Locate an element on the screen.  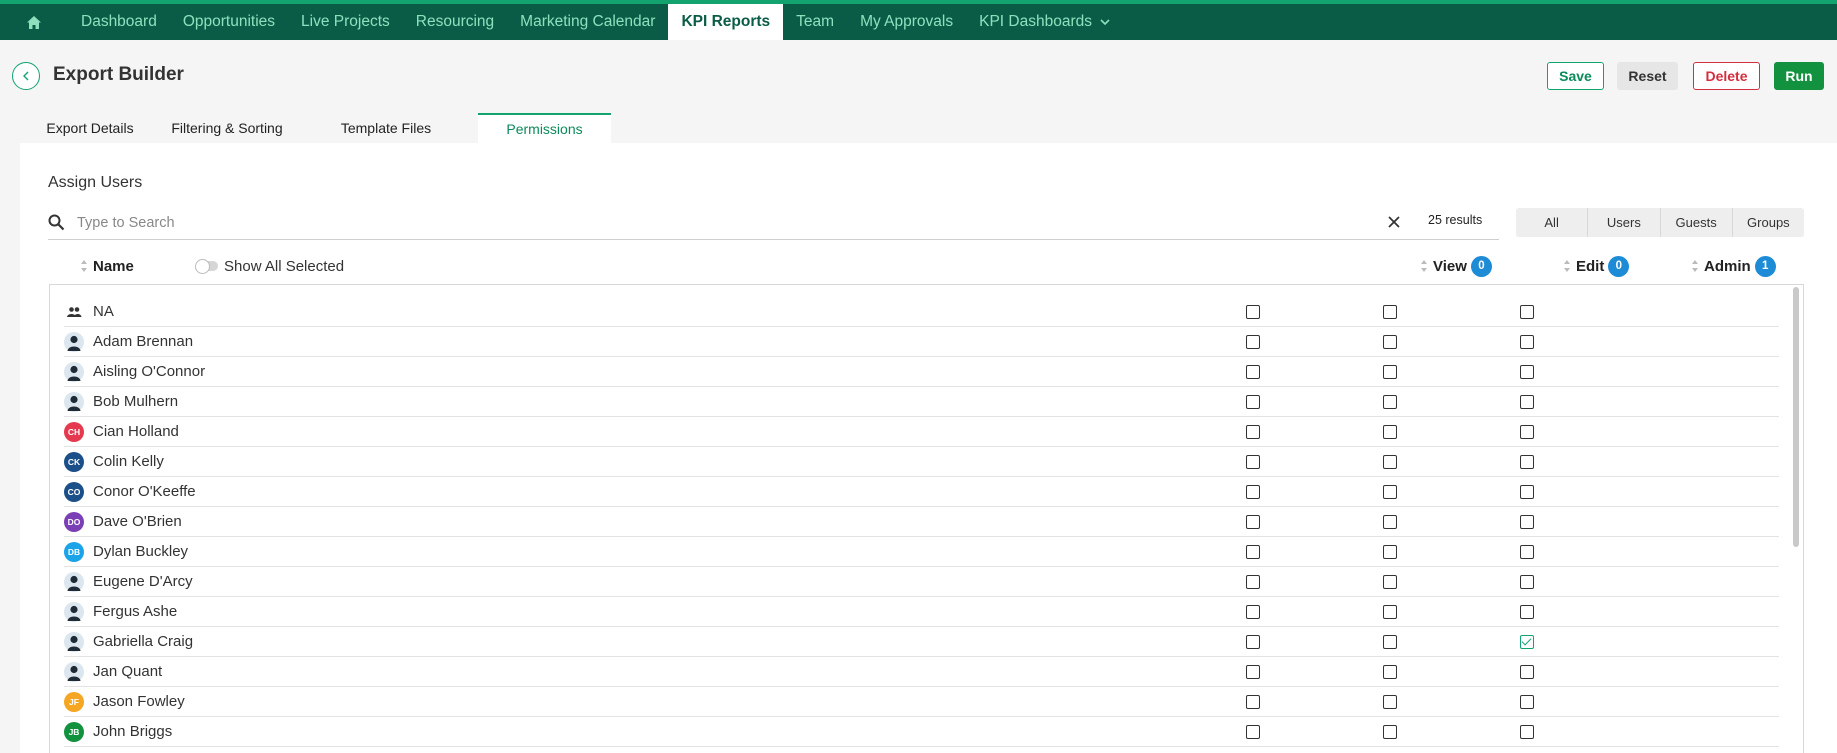
tab-export-details: Export Details is located at coordinates (90, 128).